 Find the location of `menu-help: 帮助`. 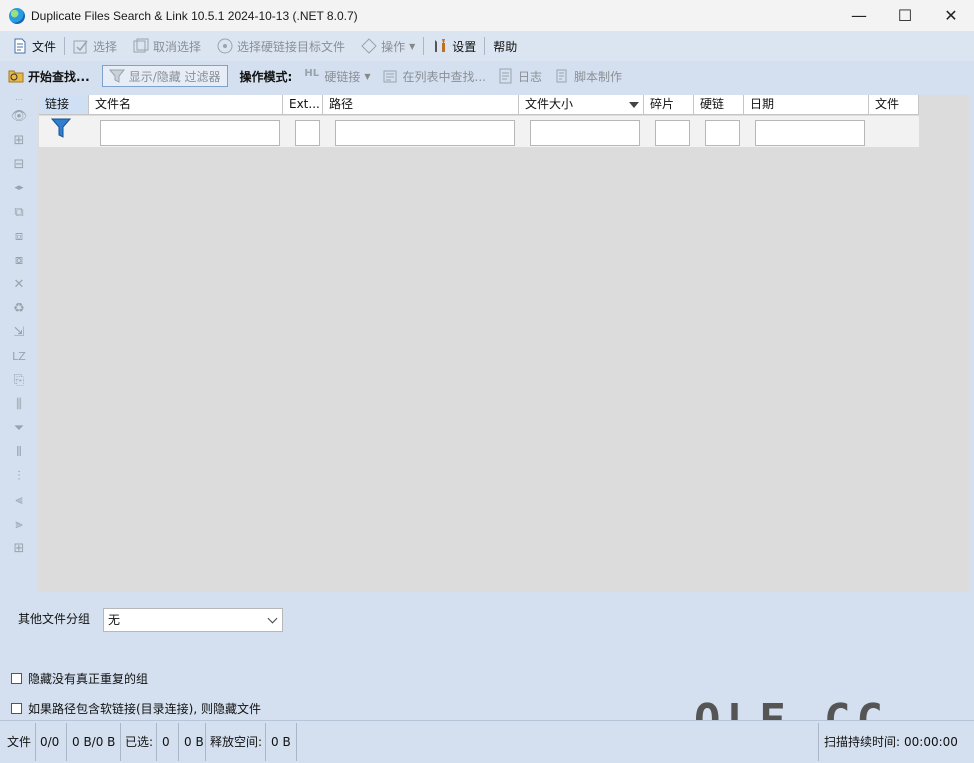

menu-help: 帮助 is located at coordinates (505, 46).